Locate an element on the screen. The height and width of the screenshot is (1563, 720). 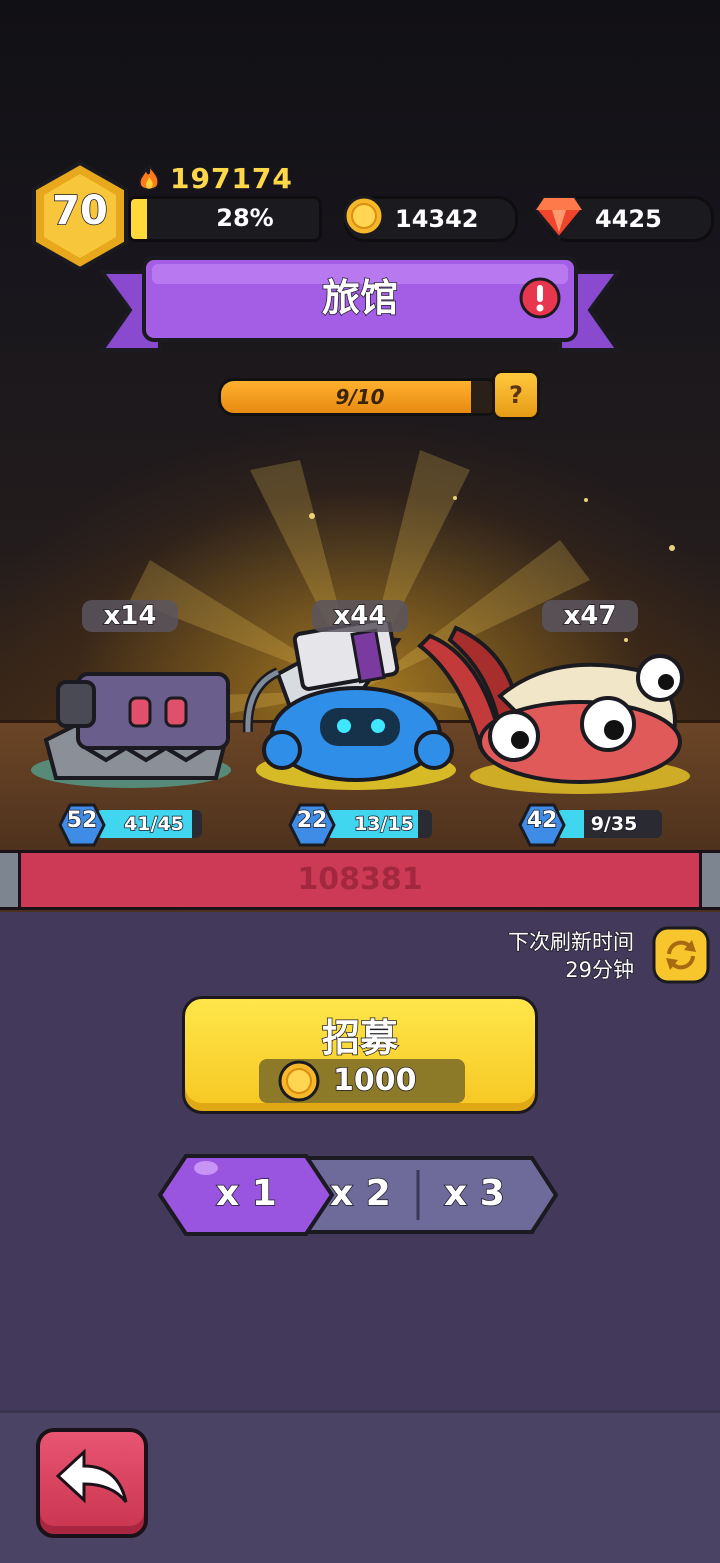
hero-level: 42 is located at coordinates (542, 820).